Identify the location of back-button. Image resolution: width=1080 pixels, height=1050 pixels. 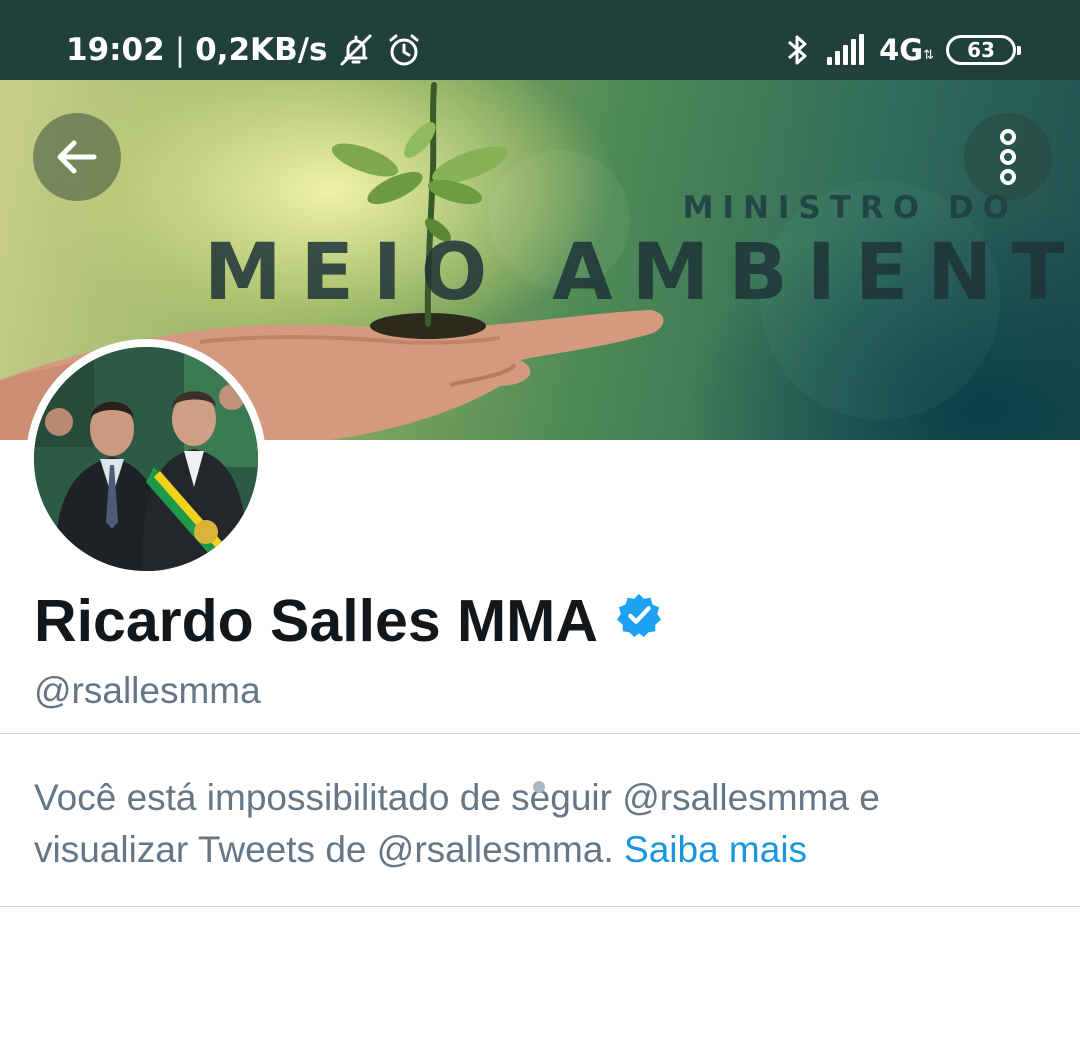
(77, 157).